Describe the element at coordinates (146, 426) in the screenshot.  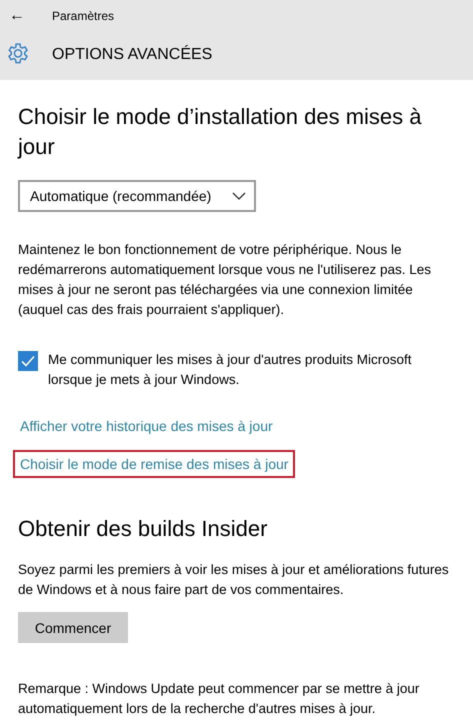
I see `link: Afficher votre historique des mises à jour` at that location.